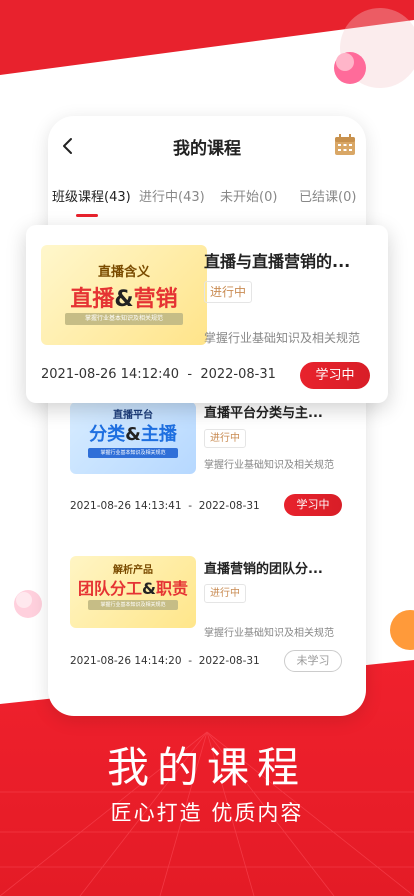 The width and height of the screenshot is (414, 896). What do you see at coordinates (165, 661) in the screenshot?
I see `course-date-range: 2021-08-26 14:14:20 - 2022-08-31` at bounding box center [165, 661].